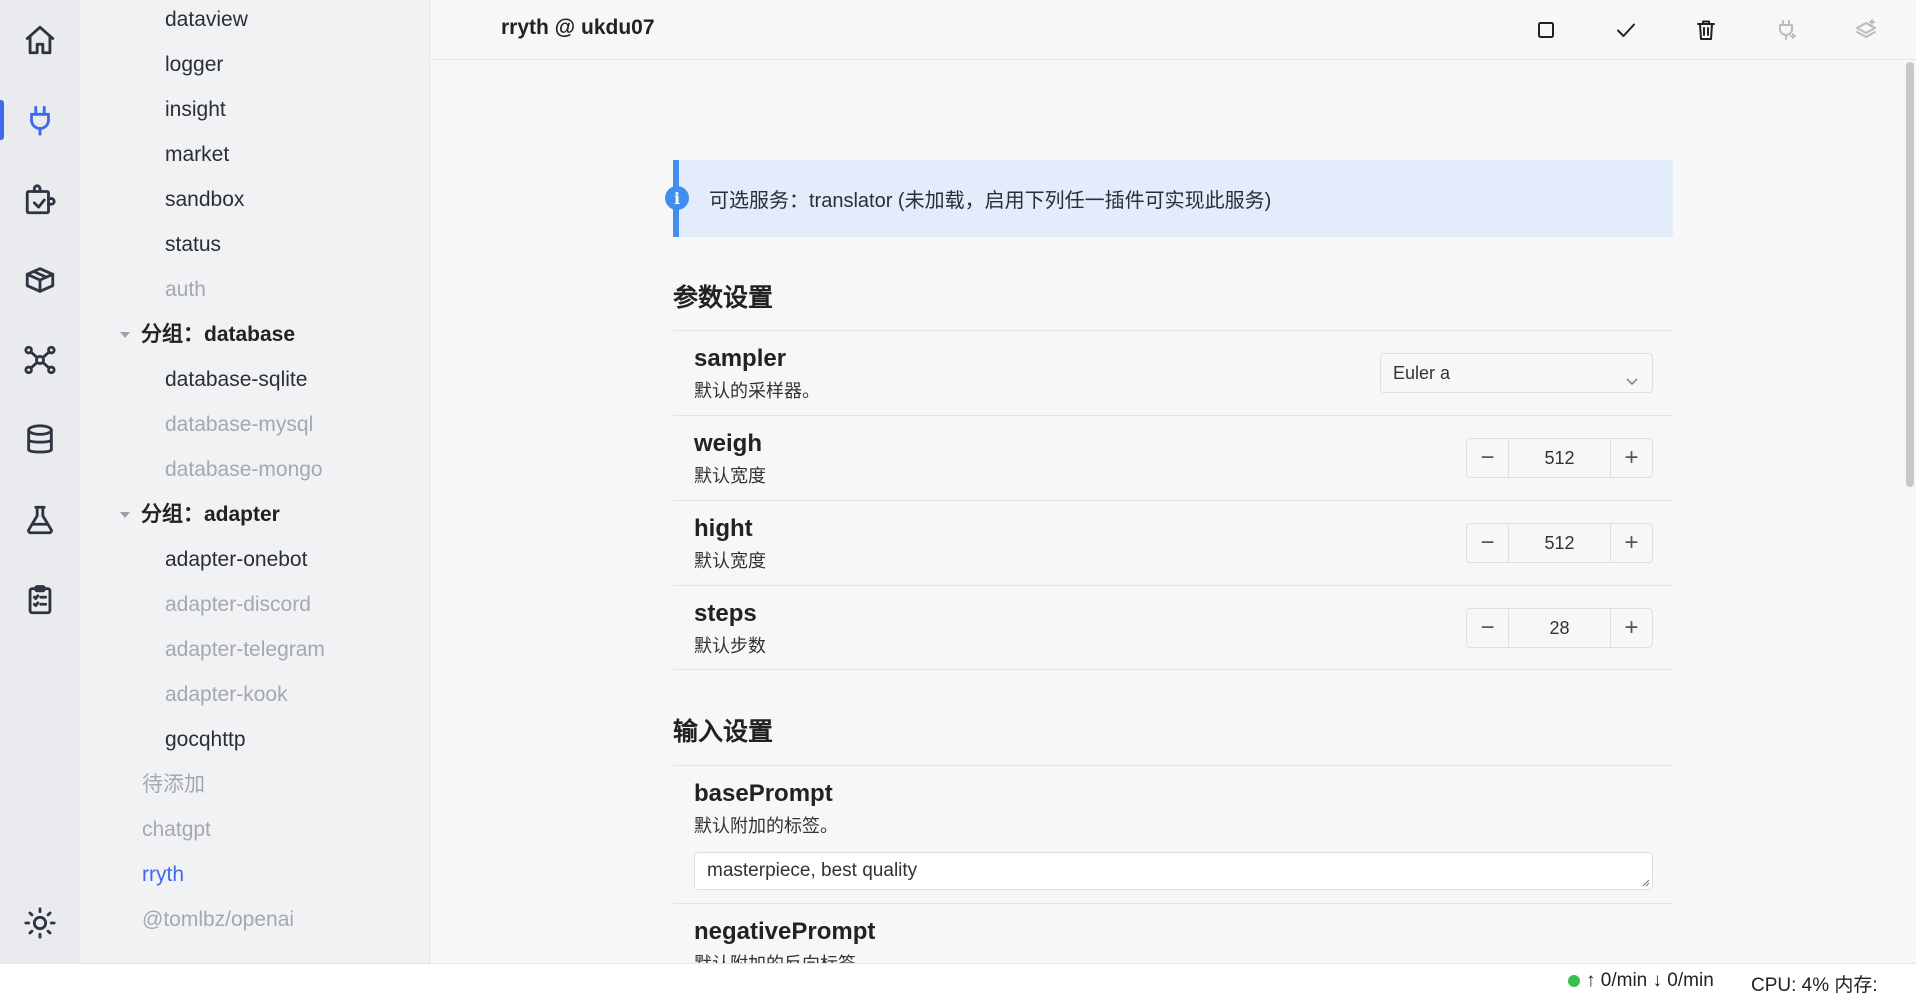 The height and width of the screenshot is (997, 1916). Describe the element at coordinates (784, 956) in the screenshot. I see `setting-desc: 默认附加的反向标签。` at that location.